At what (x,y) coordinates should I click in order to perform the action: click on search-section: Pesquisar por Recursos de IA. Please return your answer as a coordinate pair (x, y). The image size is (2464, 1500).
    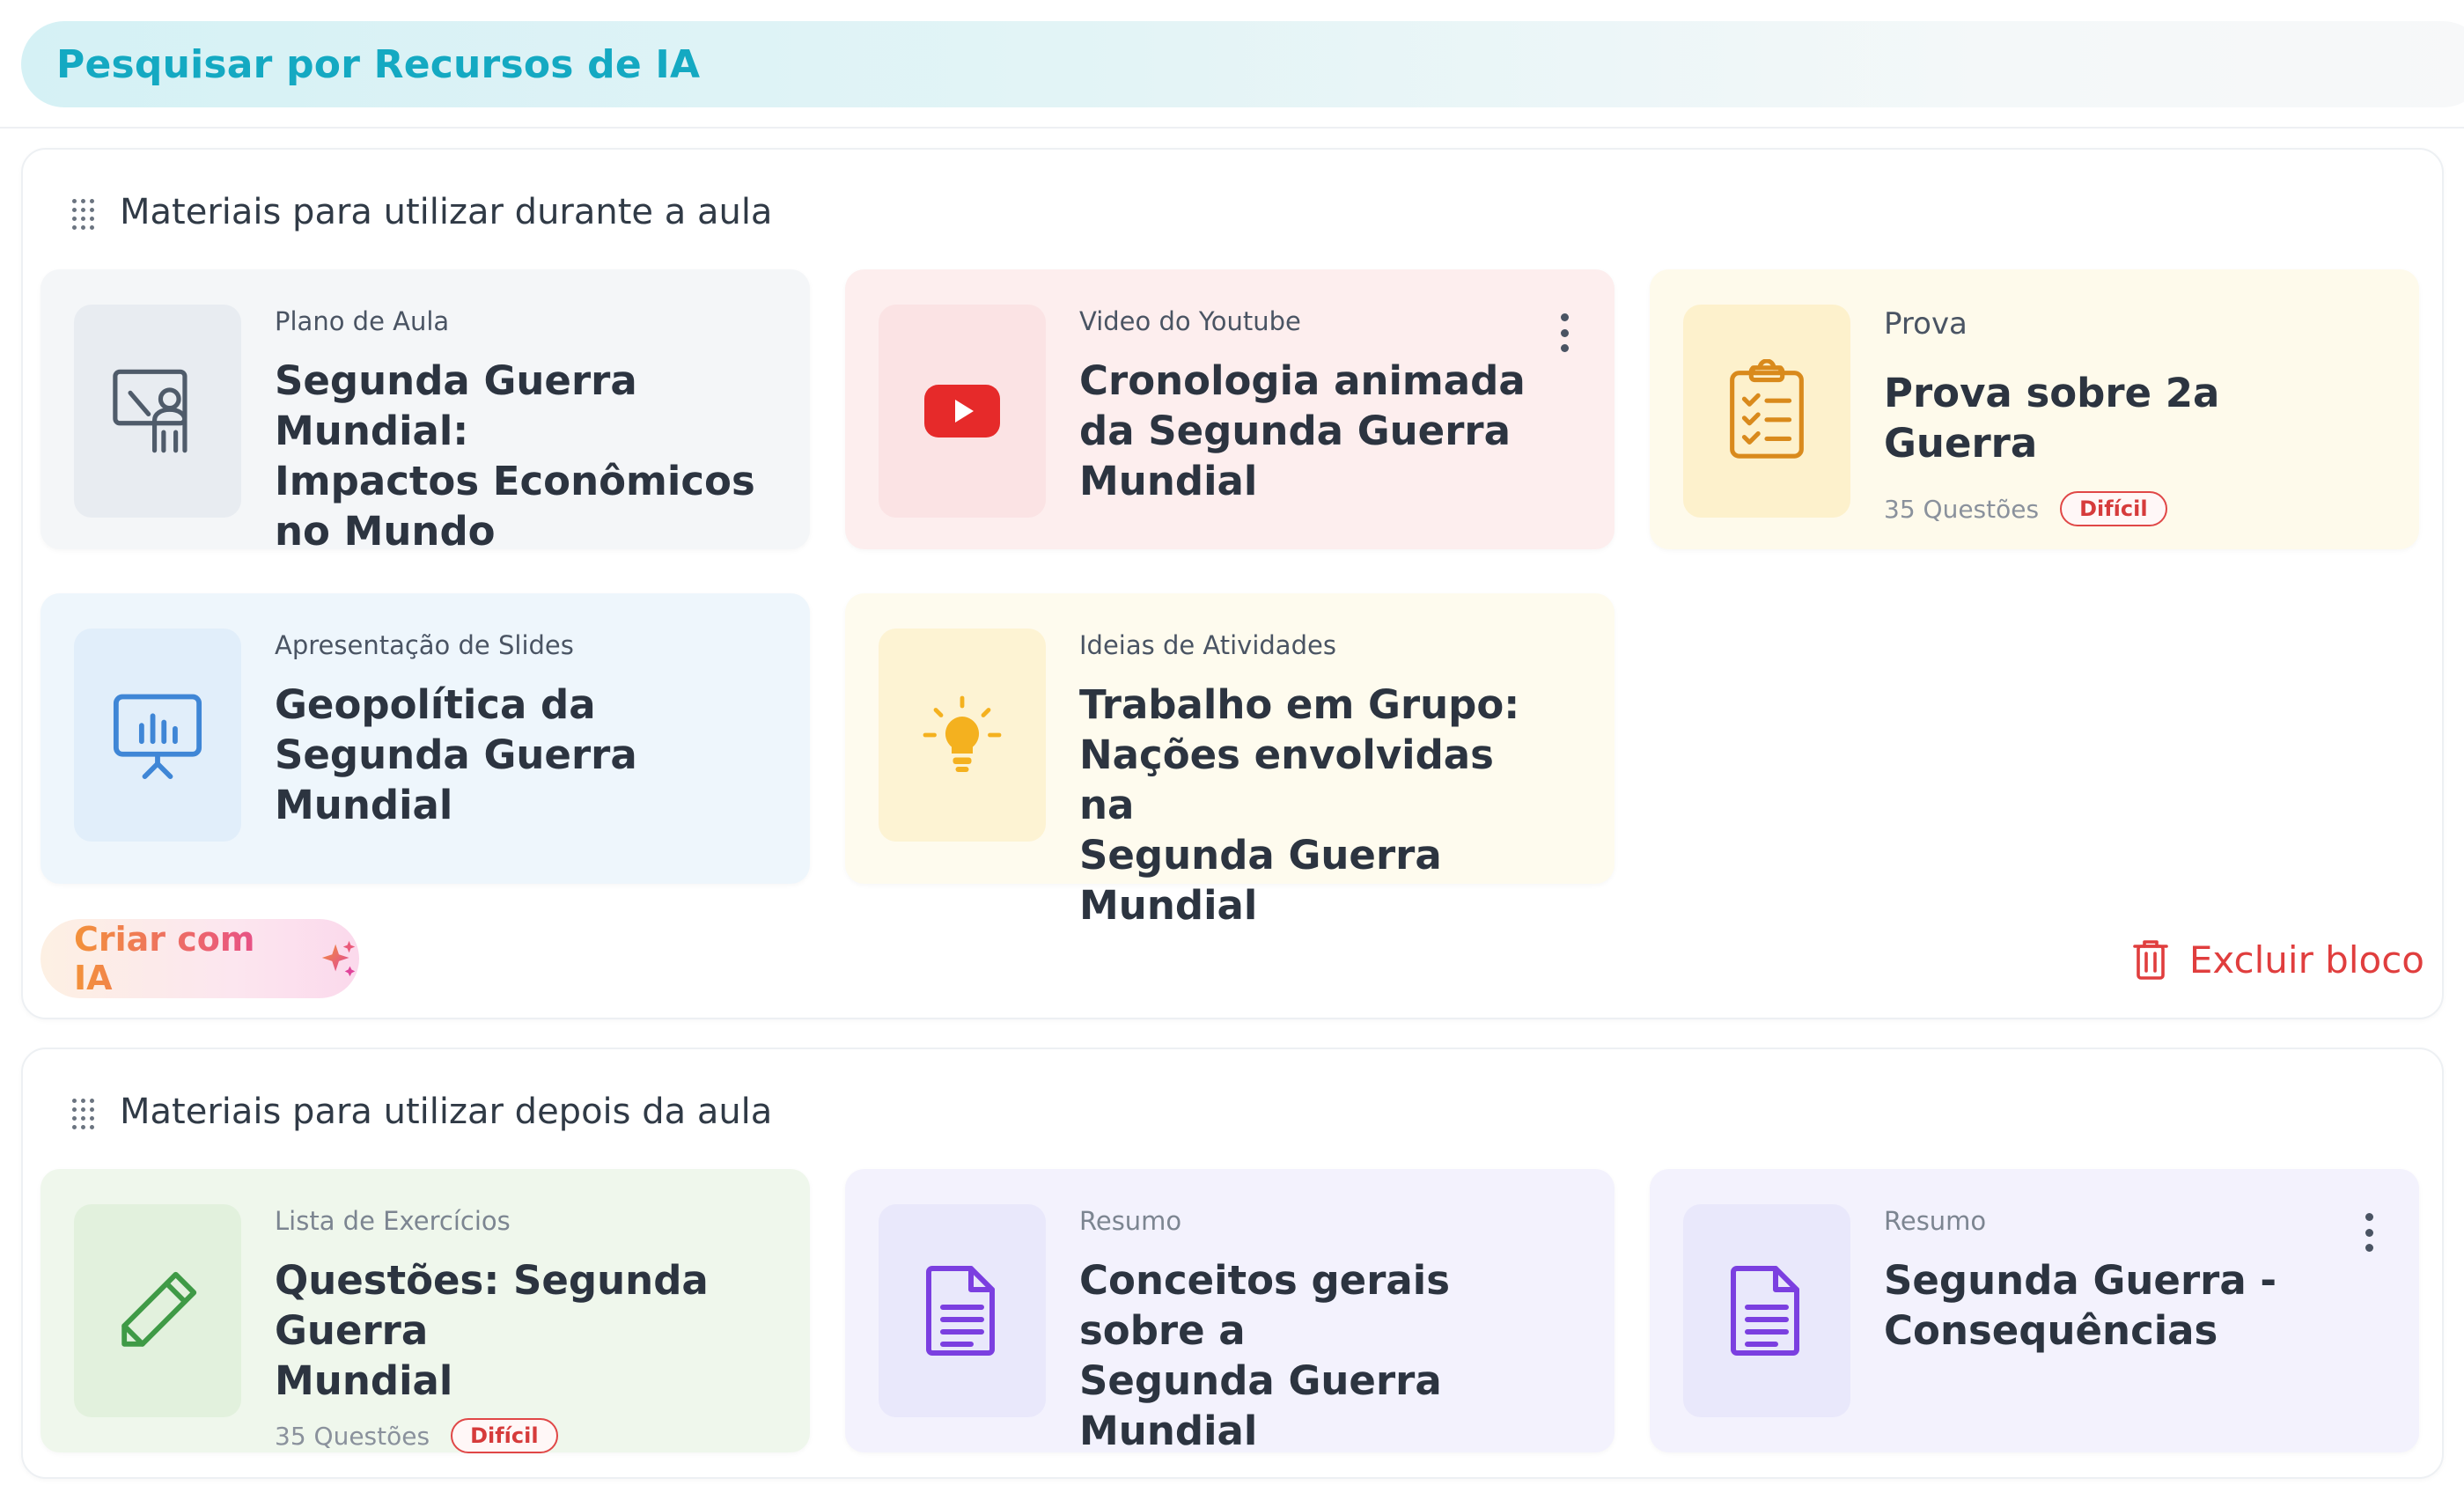
    Looking at the image, I should click on (1232, 64).